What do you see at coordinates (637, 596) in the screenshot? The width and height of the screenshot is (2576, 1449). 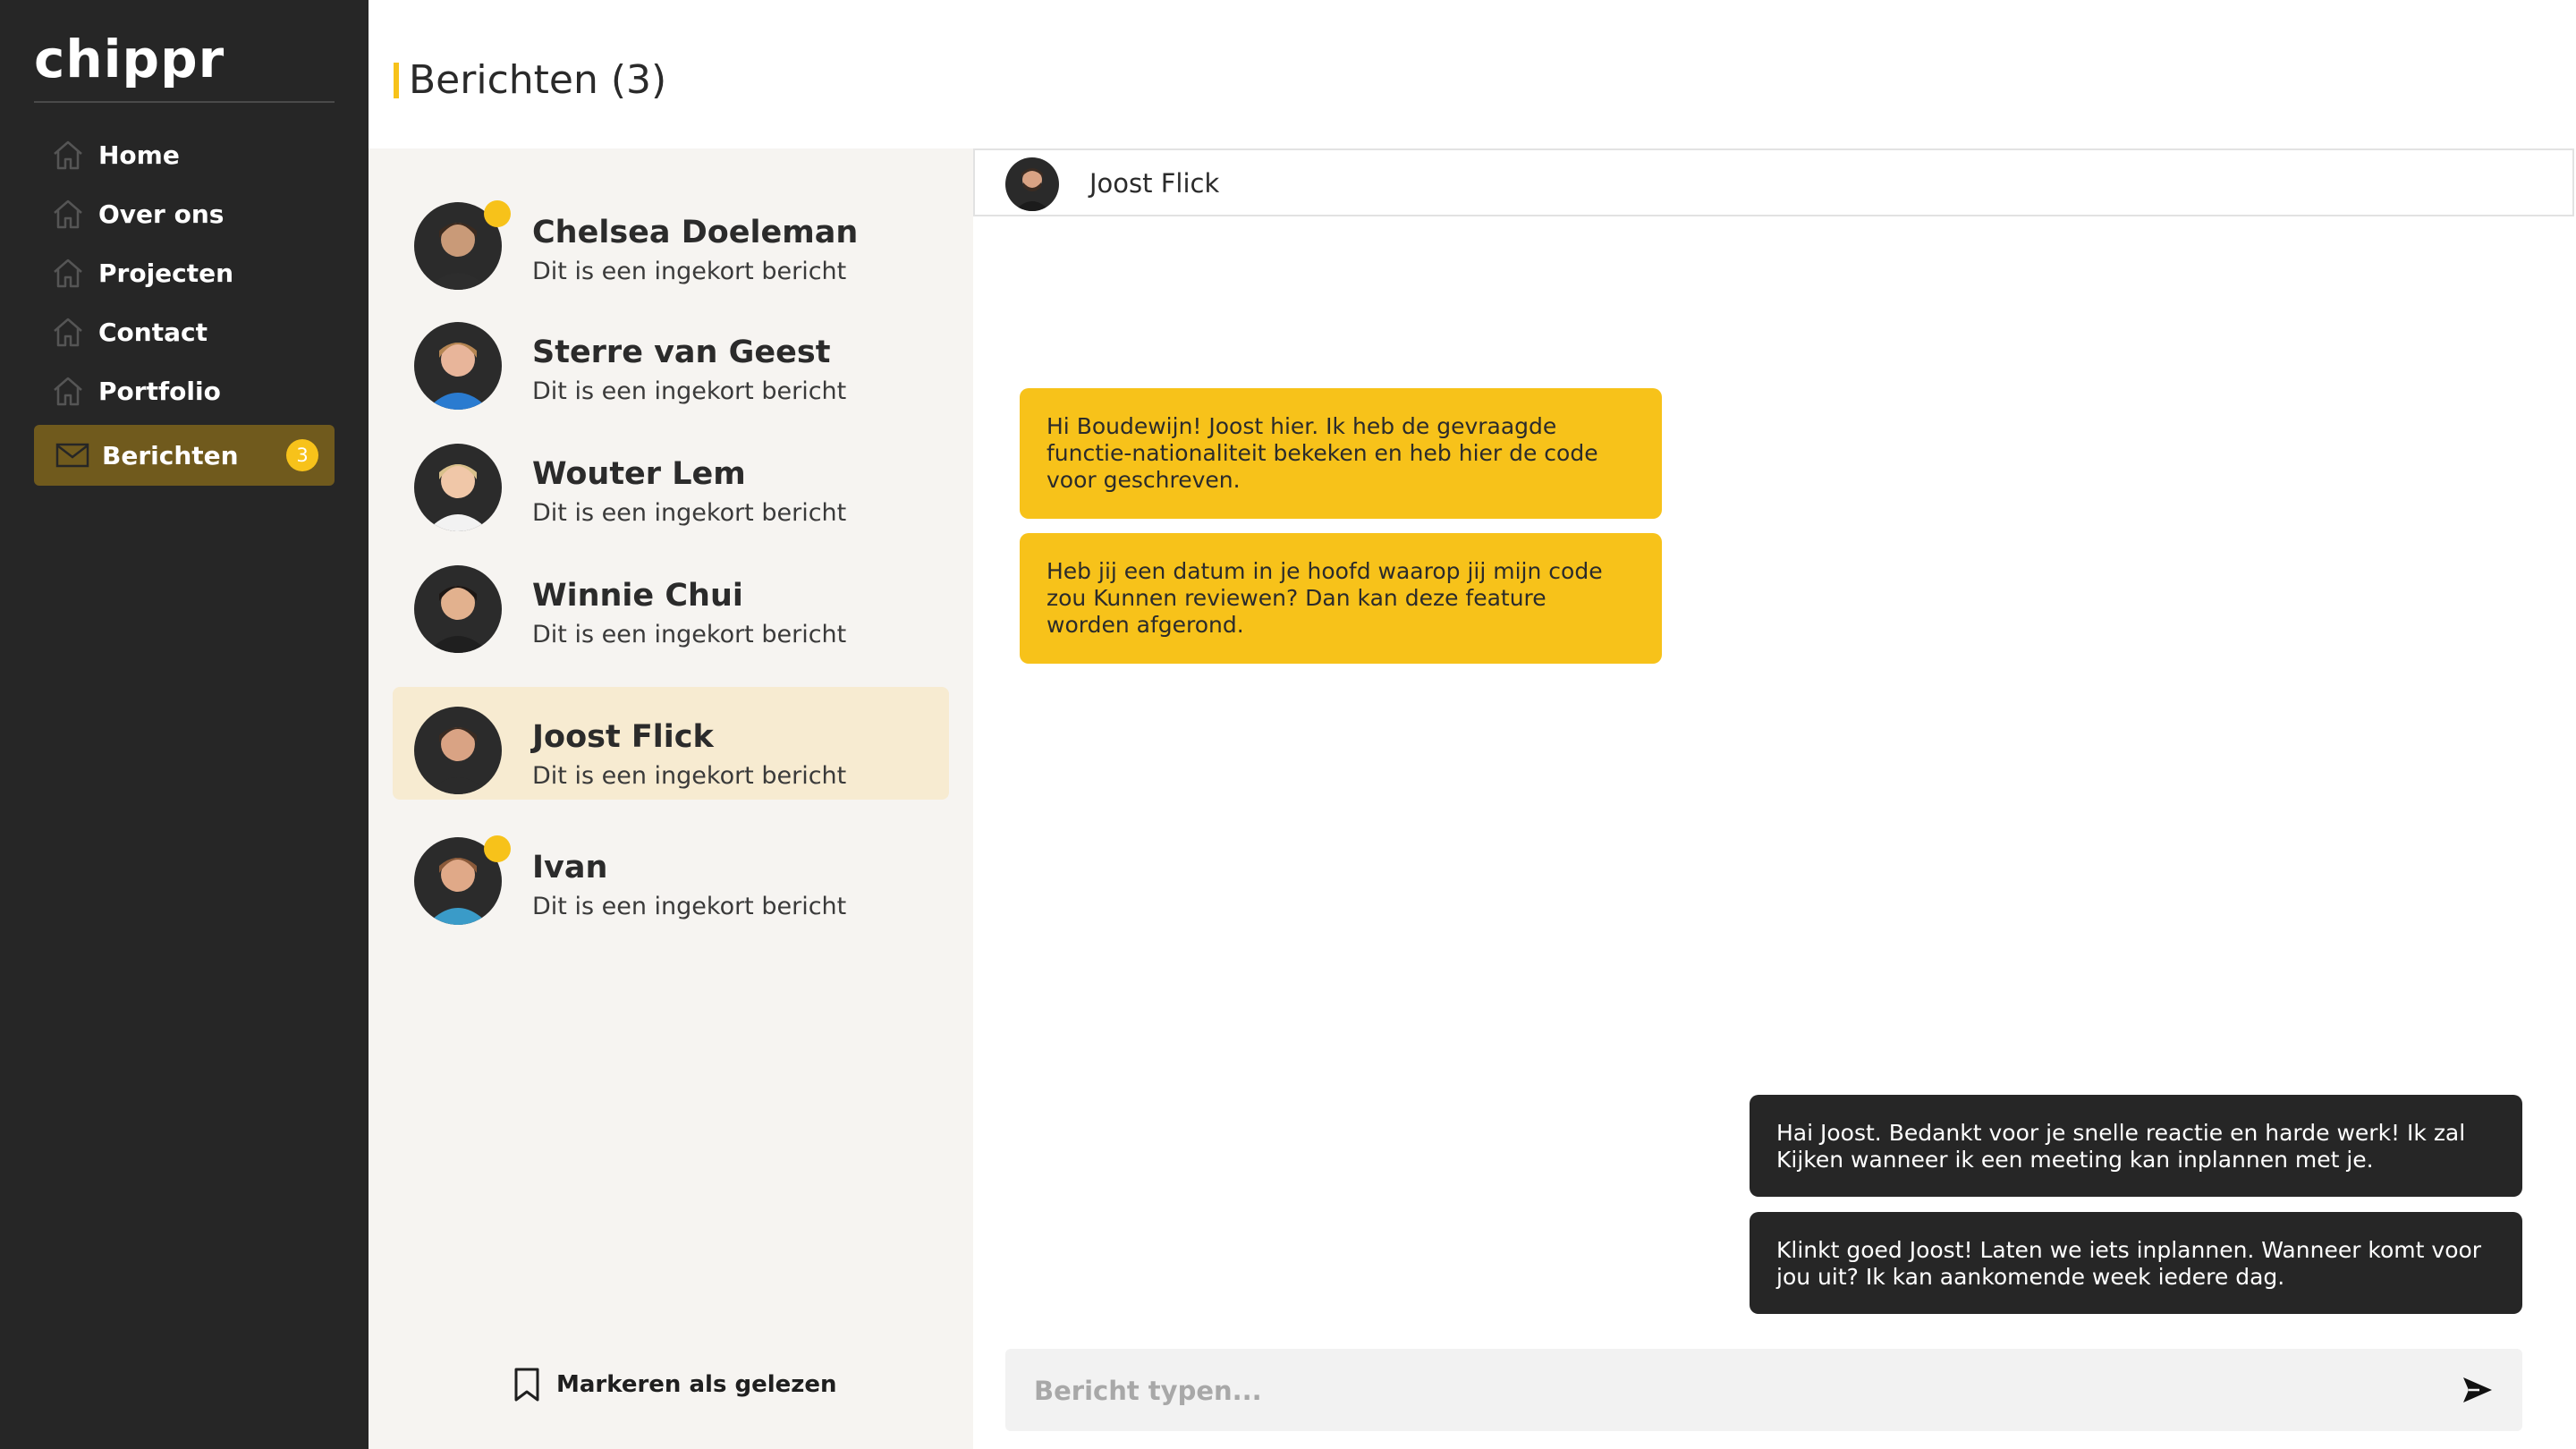 I see `contact-name: Winnie Chui` at bounding box center [637, 596].